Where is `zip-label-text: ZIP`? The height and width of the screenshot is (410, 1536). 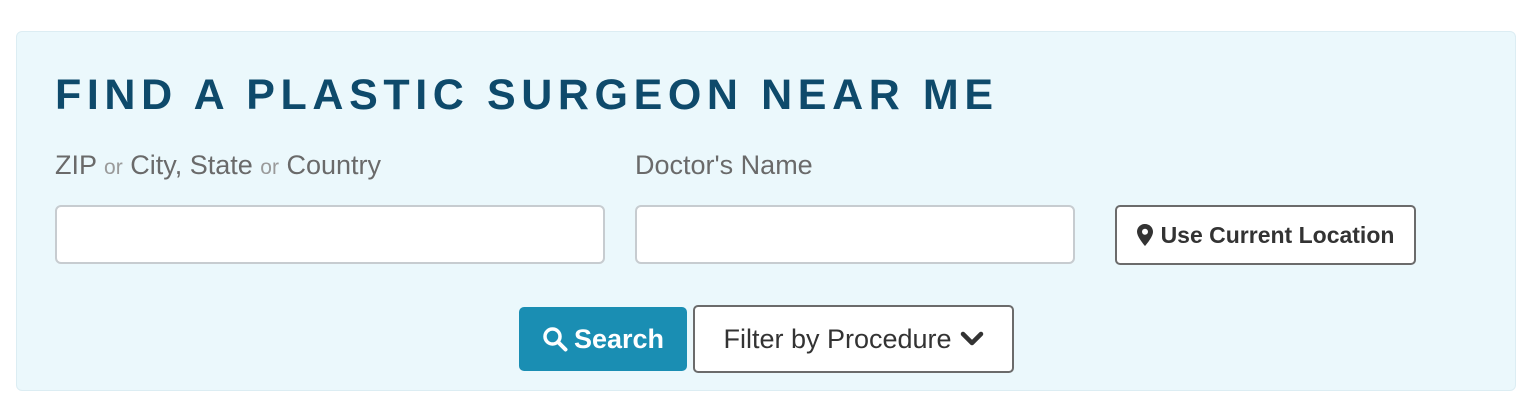 zip-label-text: ZIP is located at coordinates (76, 165).